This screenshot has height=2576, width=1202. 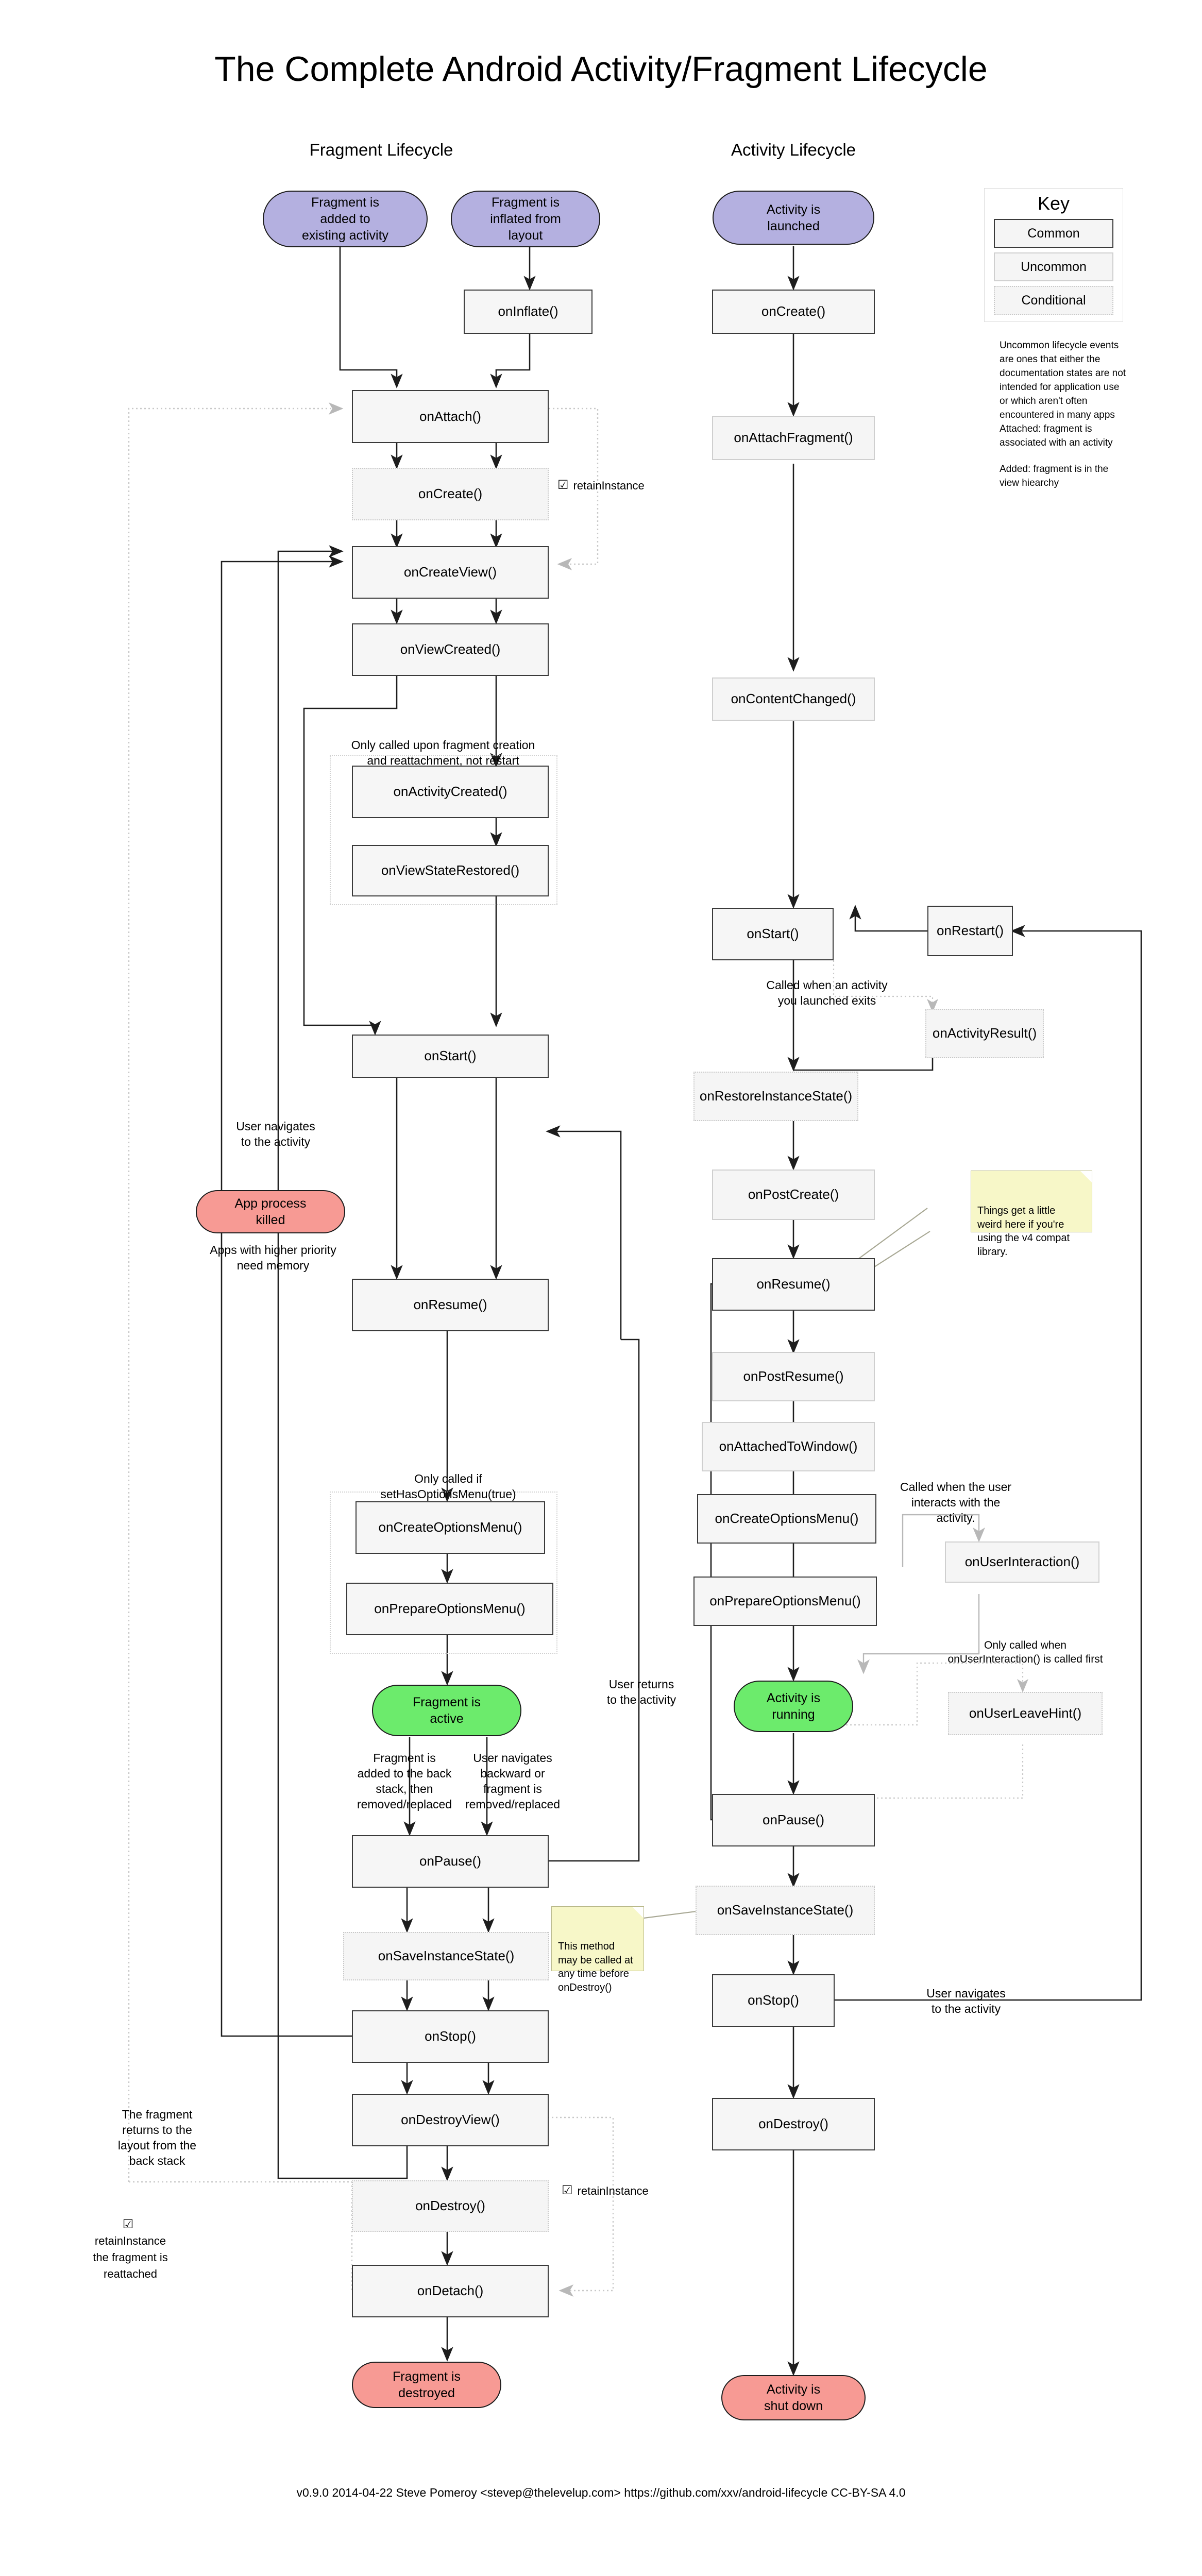 I want to click on node-label: onViewCreated(), so click(x=450, y=649).